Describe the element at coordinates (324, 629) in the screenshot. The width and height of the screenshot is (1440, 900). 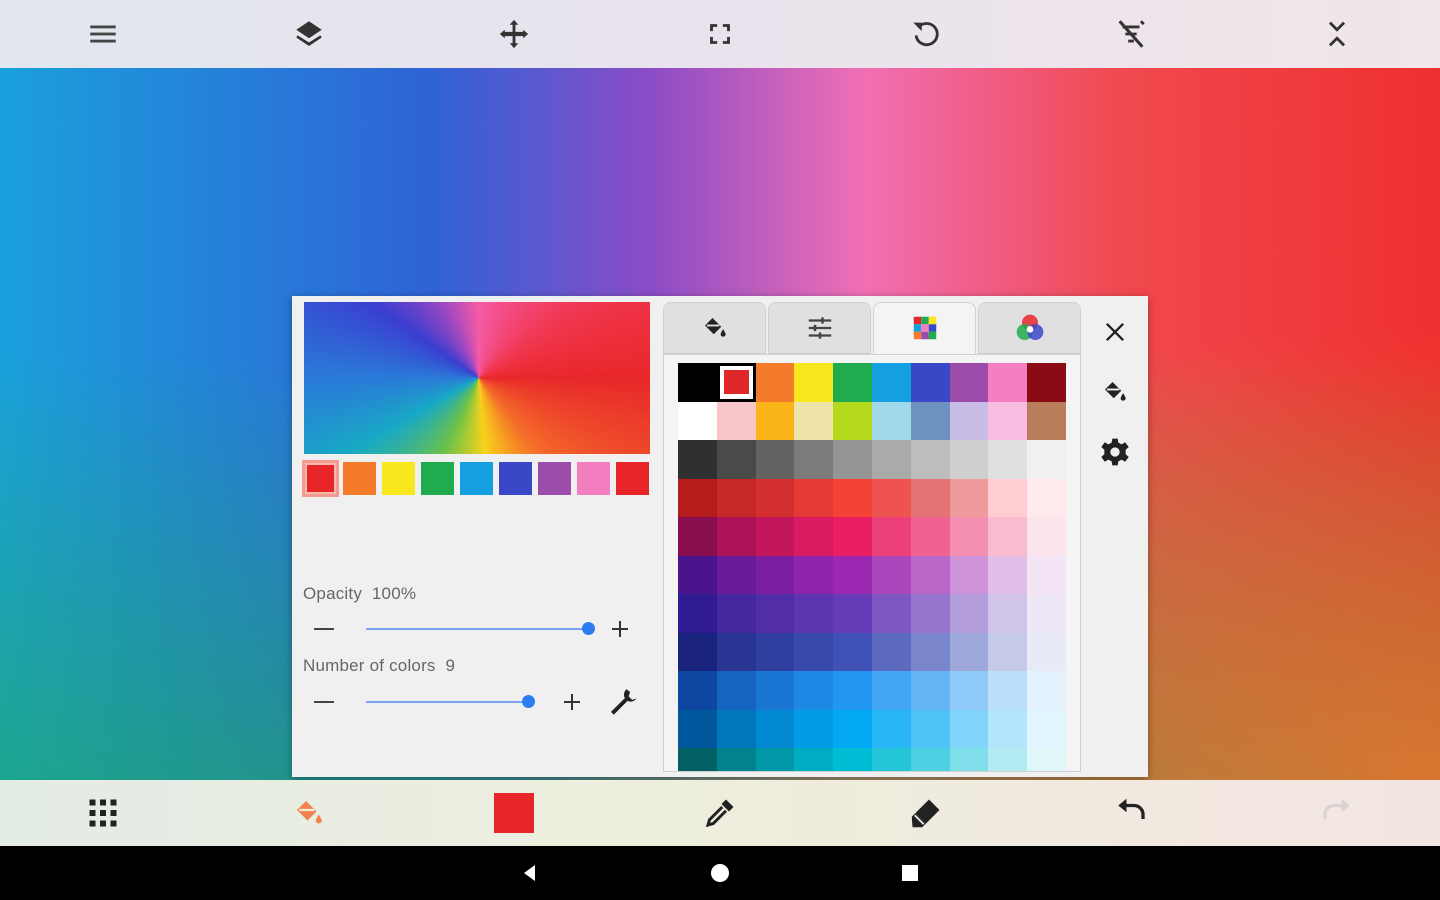
I see `opacity-decrease-button` at that location.